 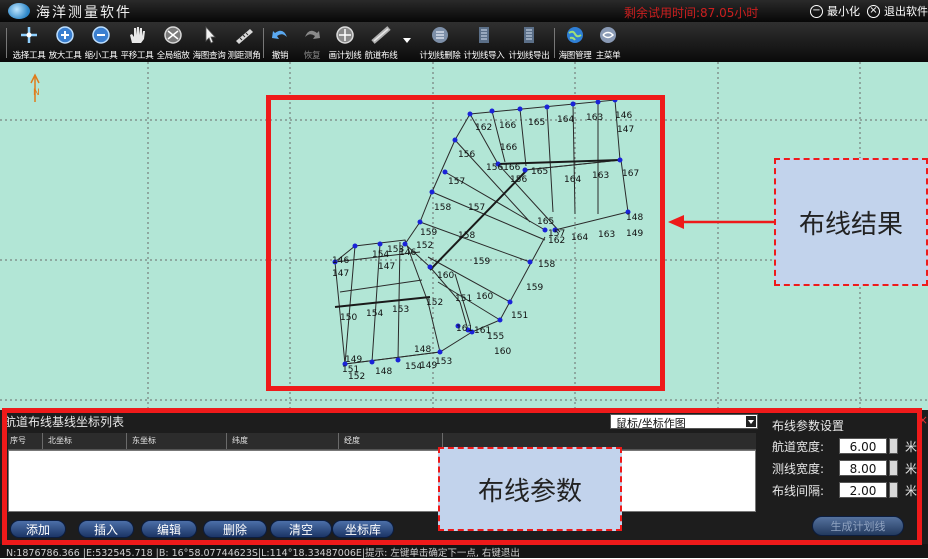 What do you see at coordinates (36, 93) in the screenshot?
I see `north-label: N` at bounding box center [36, 93].